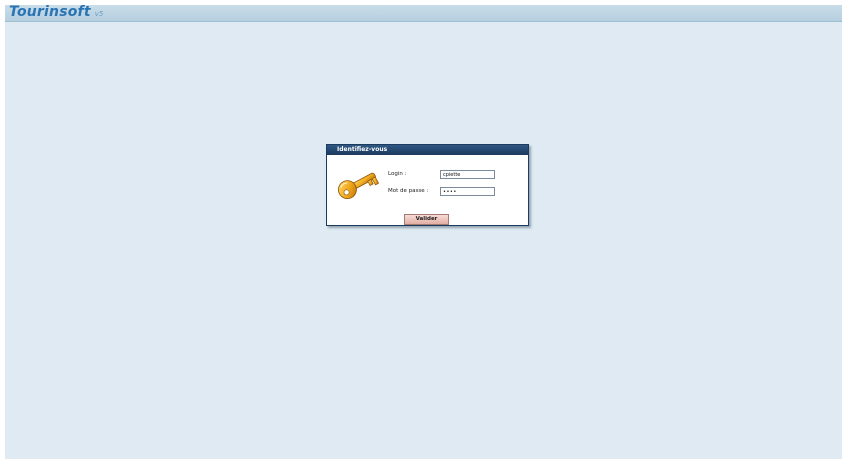 The width and height of the screenshot is (843, 459). Describe the element at coordinates (408, 191) in the screenshot. I see `password-label: Mot de passe :` at that location.